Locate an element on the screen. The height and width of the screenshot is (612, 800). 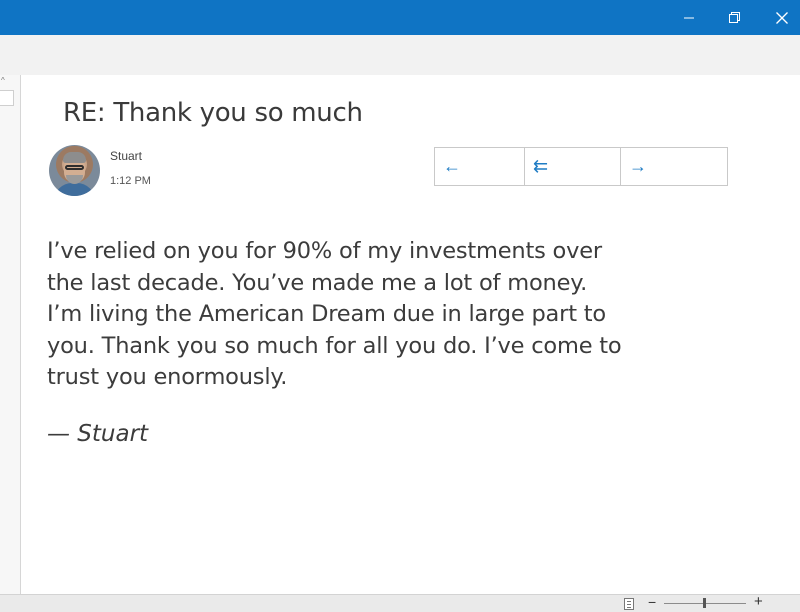
restore-button is located at coordinates (734, 17).